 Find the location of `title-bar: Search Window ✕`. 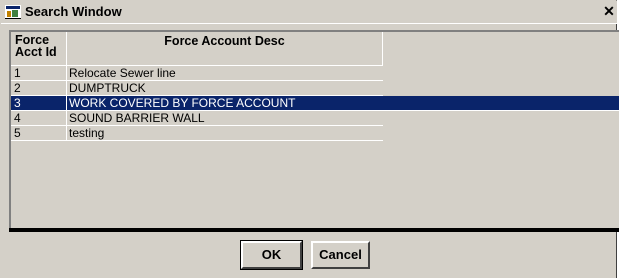

title-bar: Search Window ✕ is located at coordinates (309, 12).